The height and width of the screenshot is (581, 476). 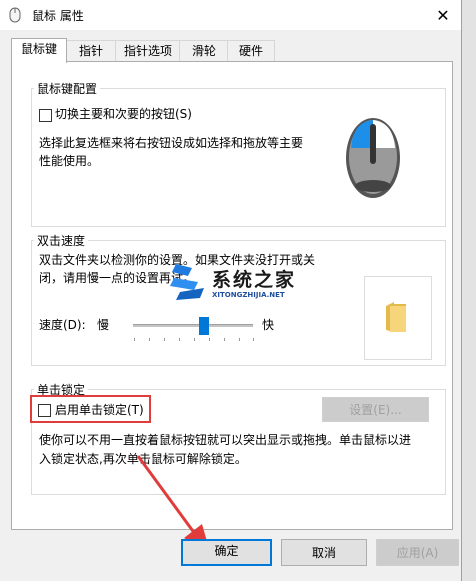 What do you see at coordinates (187, 282) in the screenshot?
I see `watermark-logo-icon` at bounding box center [187, 282].